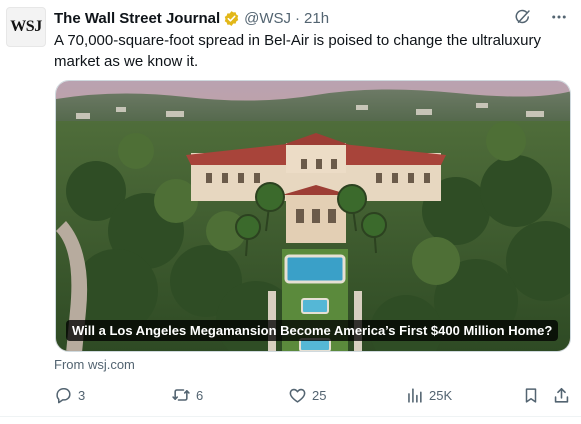 This screenshot has width=581, height=424. Describe the element at coordinates (290, 416) in the screenshot. I see `tweet-divider` at that location.